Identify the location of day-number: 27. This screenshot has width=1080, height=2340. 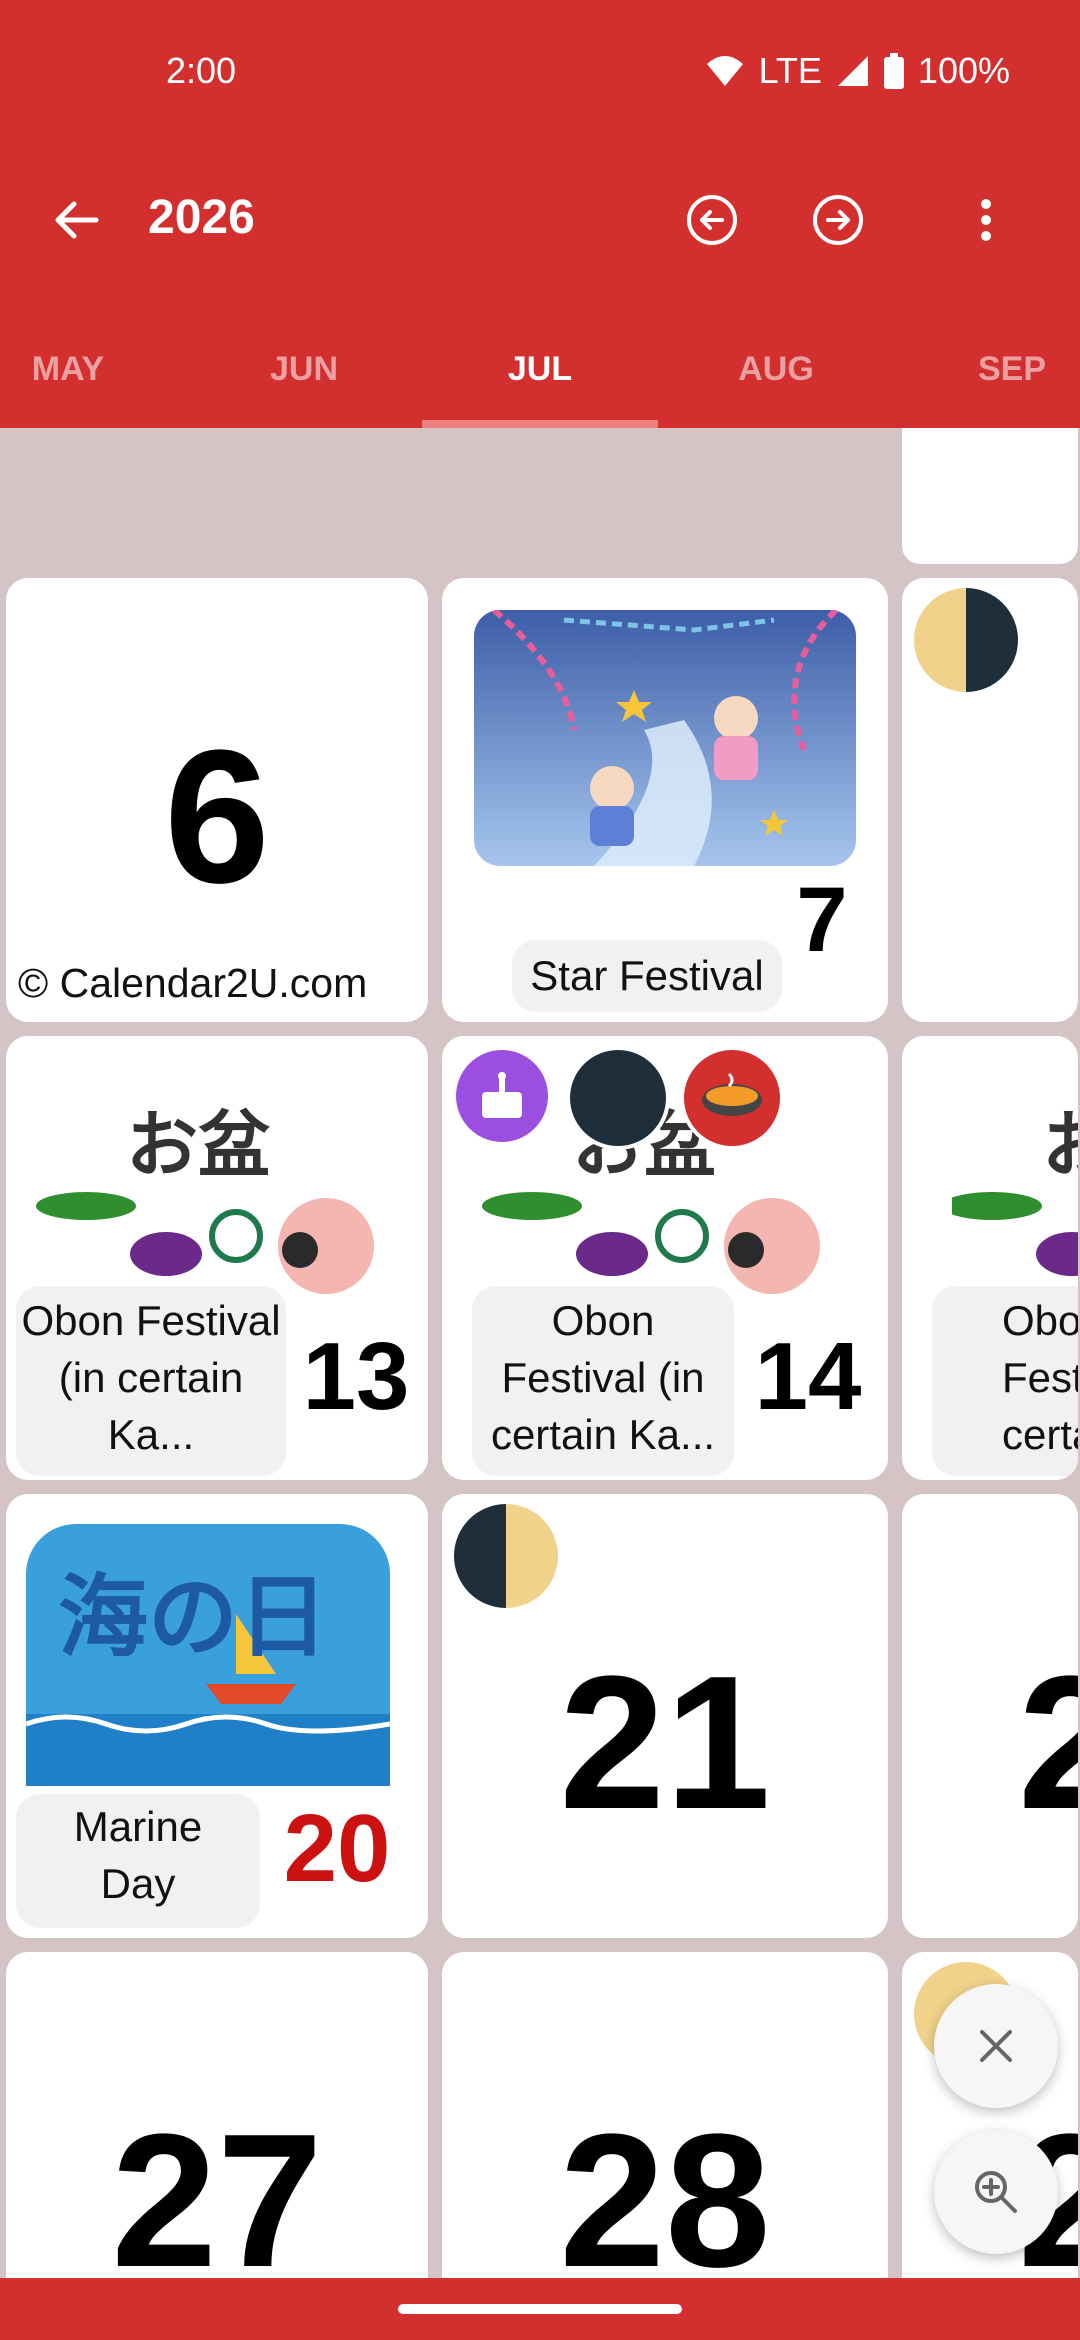
(217, 2186).